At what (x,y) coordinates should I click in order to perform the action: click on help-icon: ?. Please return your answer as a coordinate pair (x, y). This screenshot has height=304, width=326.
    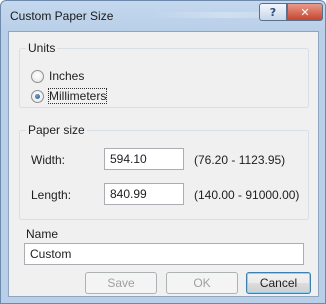
    Looking at the image, I should click on (273, 12).